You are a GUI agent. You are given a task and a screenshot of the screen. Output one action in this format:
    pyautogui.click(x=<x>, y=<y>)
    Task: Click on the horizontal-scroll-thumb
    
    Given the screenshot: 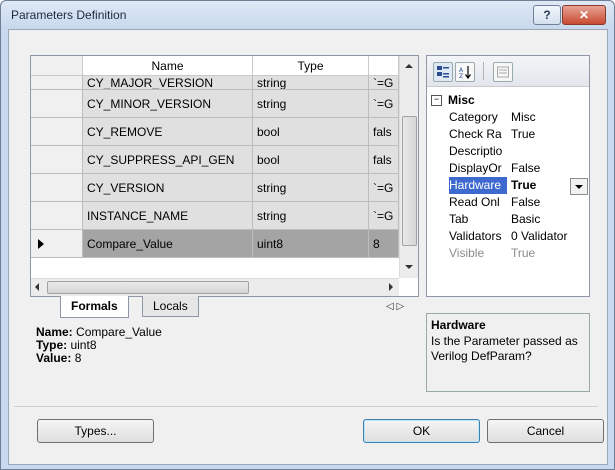 What is the action you would take?
    pyautogui.click(x=148, y=287)
    